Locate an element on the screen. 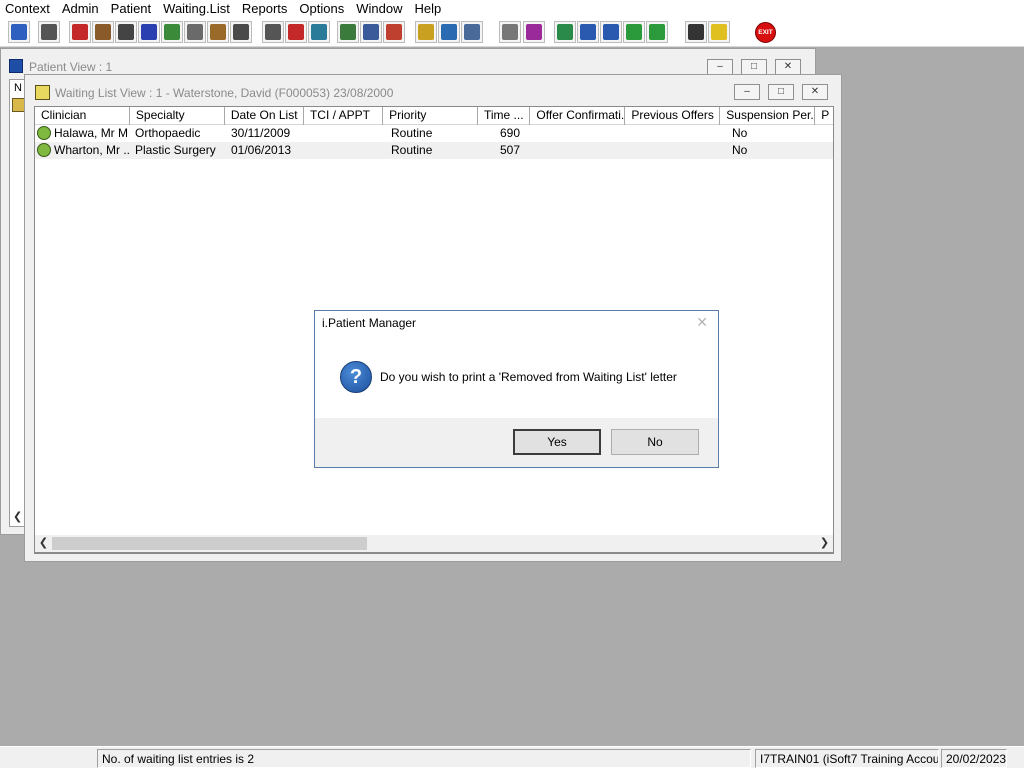 The image size is (1024, 768). id-card-icon is located at coordinates (195, 32).